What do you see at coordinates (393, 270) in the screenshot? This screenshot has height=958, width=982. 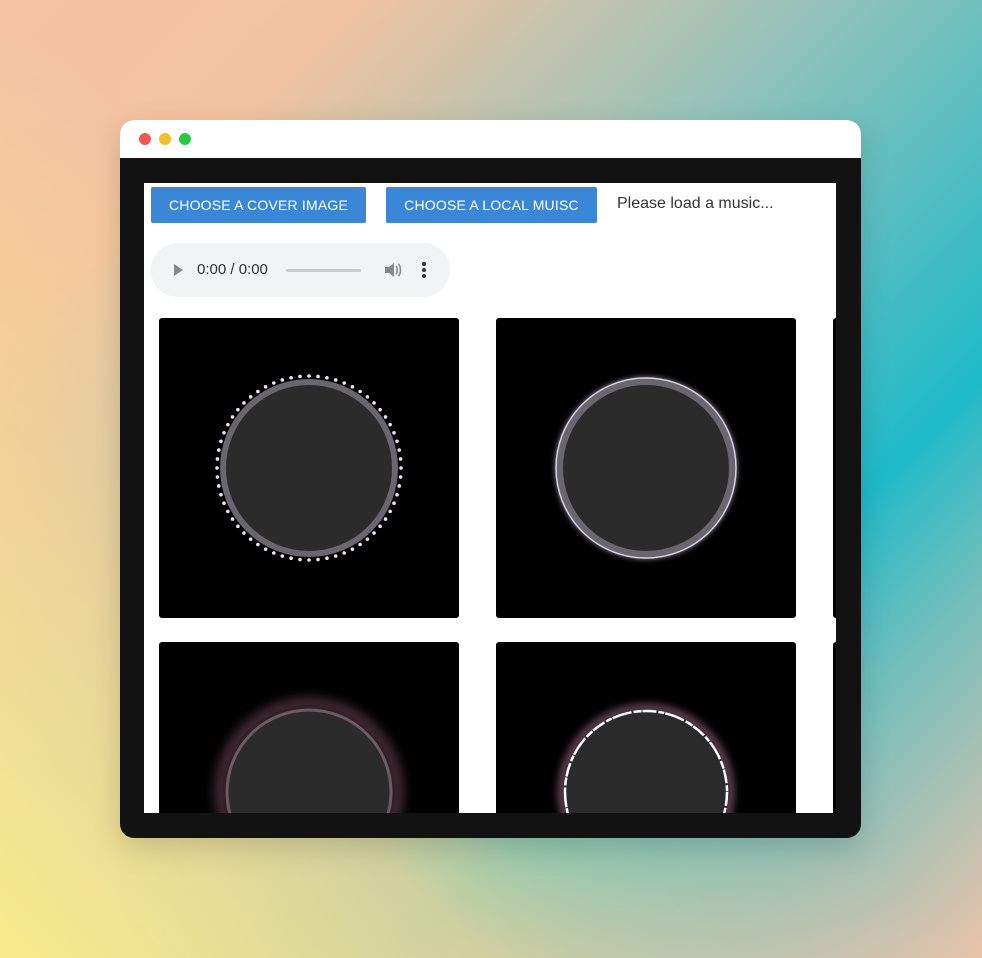 I see `volume-icon` at bounding box center [393, 270].